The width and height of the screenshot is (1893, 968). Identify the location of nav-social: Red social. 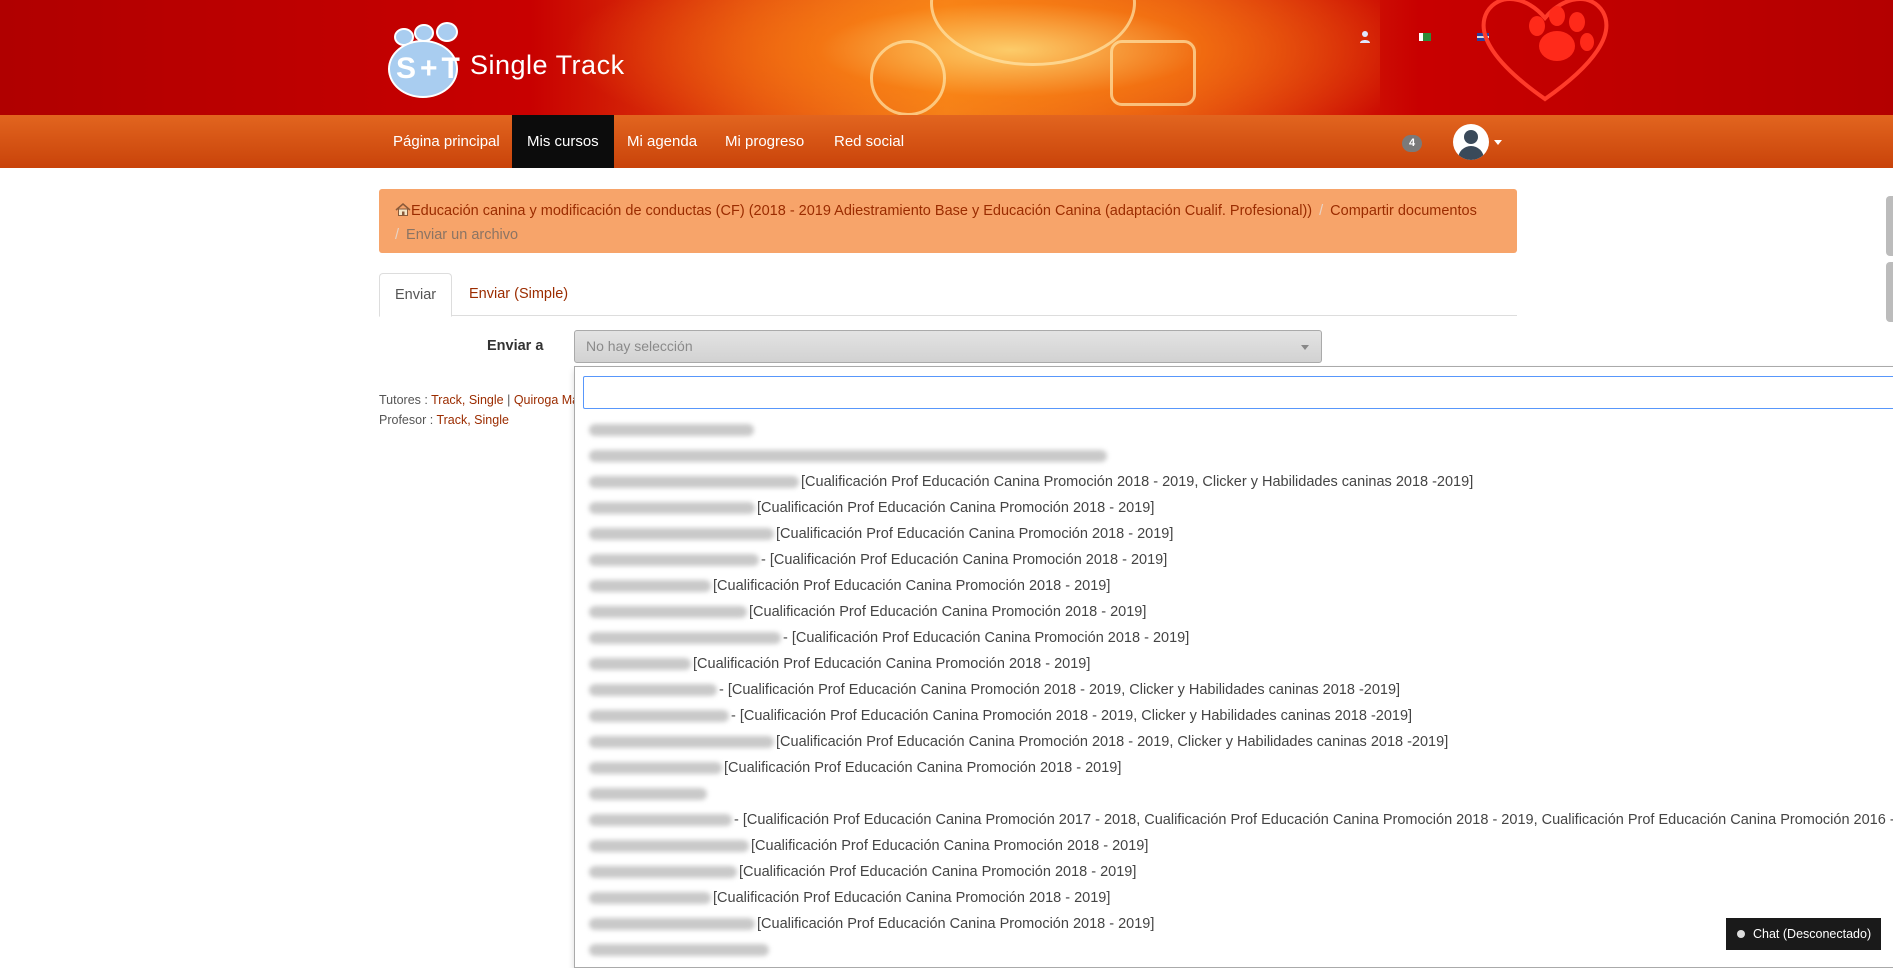
(869, 141).